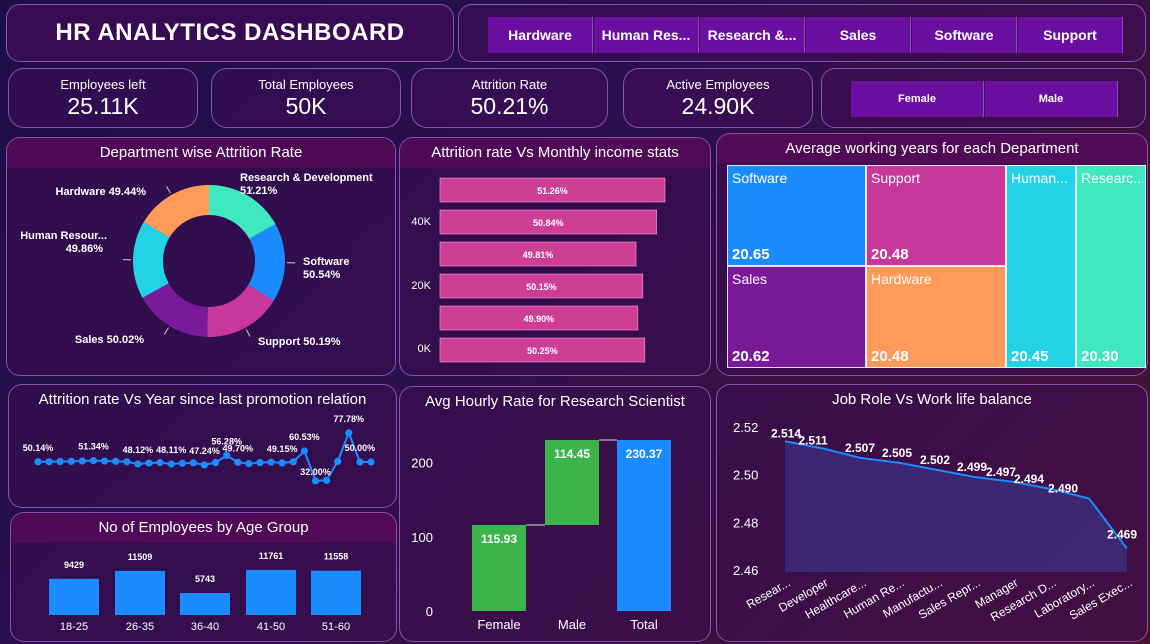 Image resolution: width=1150 pixels, height=644 pixels. I want to click on waterfall-bar-value: 115.93, so click(499, 539).